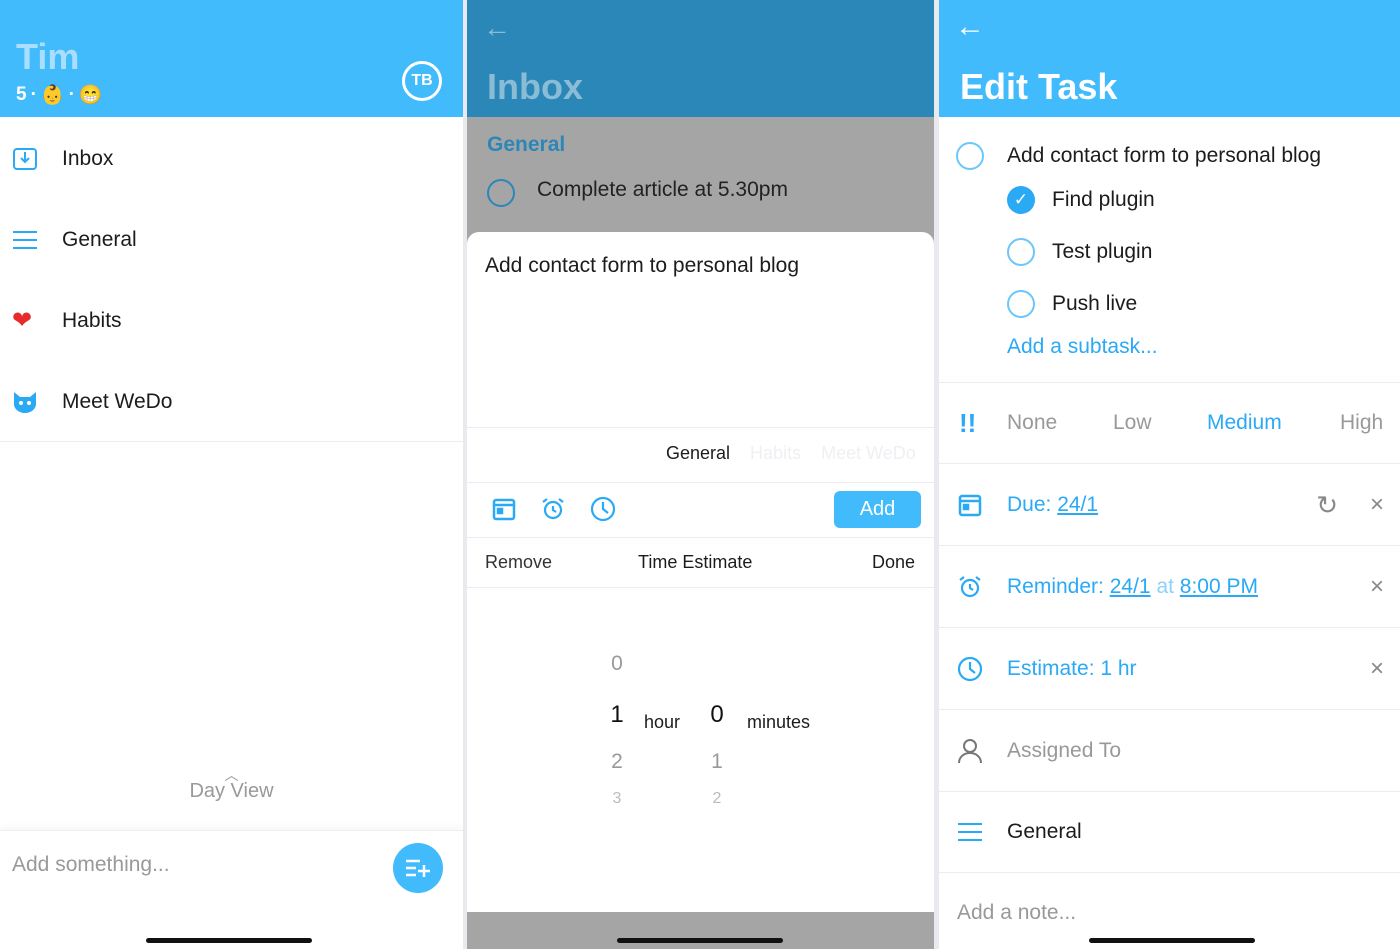  What do you see at coordinates (90, 95) in the screenshot?
I see `grin-emoji: 😁` at bounding box center [90, 95].